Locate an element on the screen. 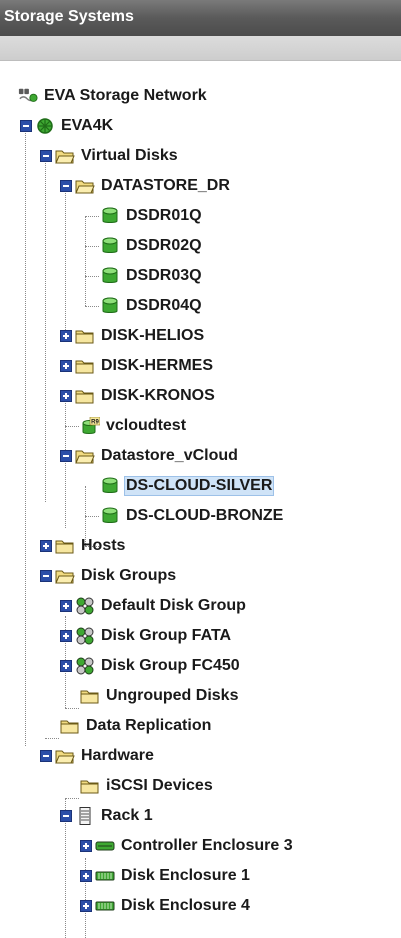 This screenshot has height=938, width=401. tree-node-hosts: Hosts is located at coordinates (83, 546).